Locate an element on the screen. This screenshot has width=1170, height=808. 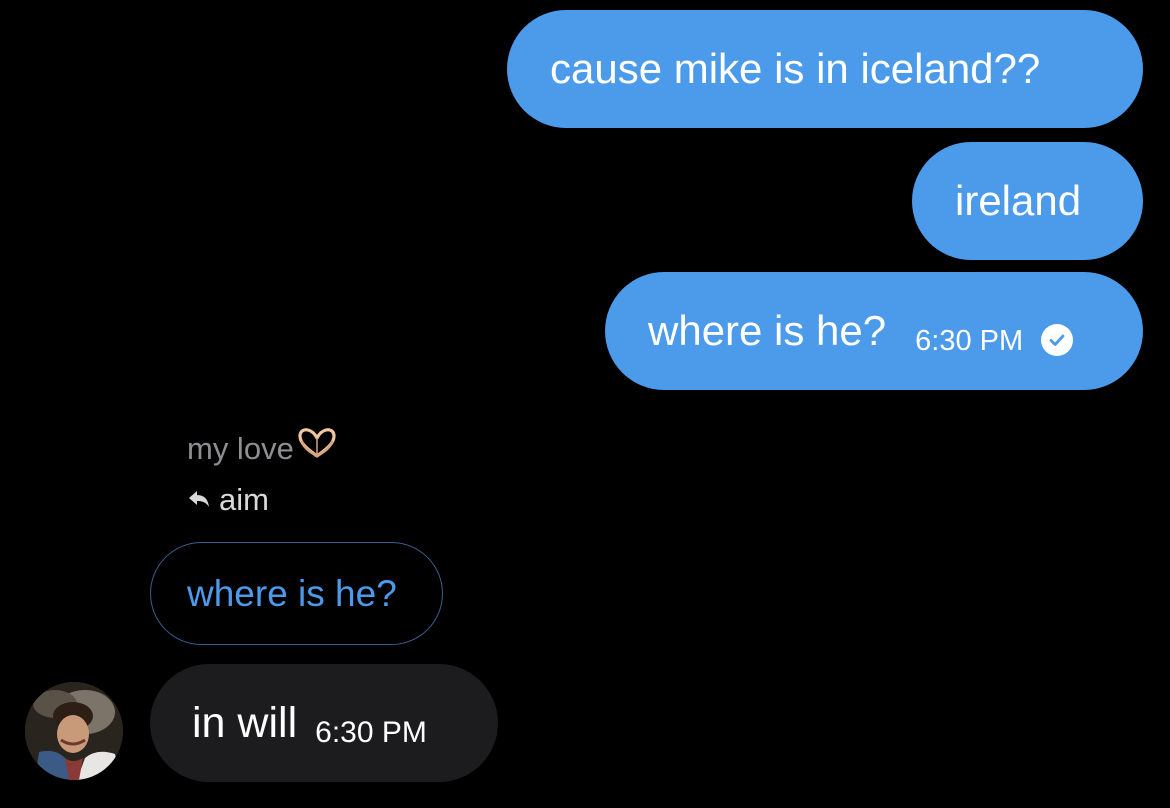
quoted-message: where is he? is located at coordinates (296, 593).